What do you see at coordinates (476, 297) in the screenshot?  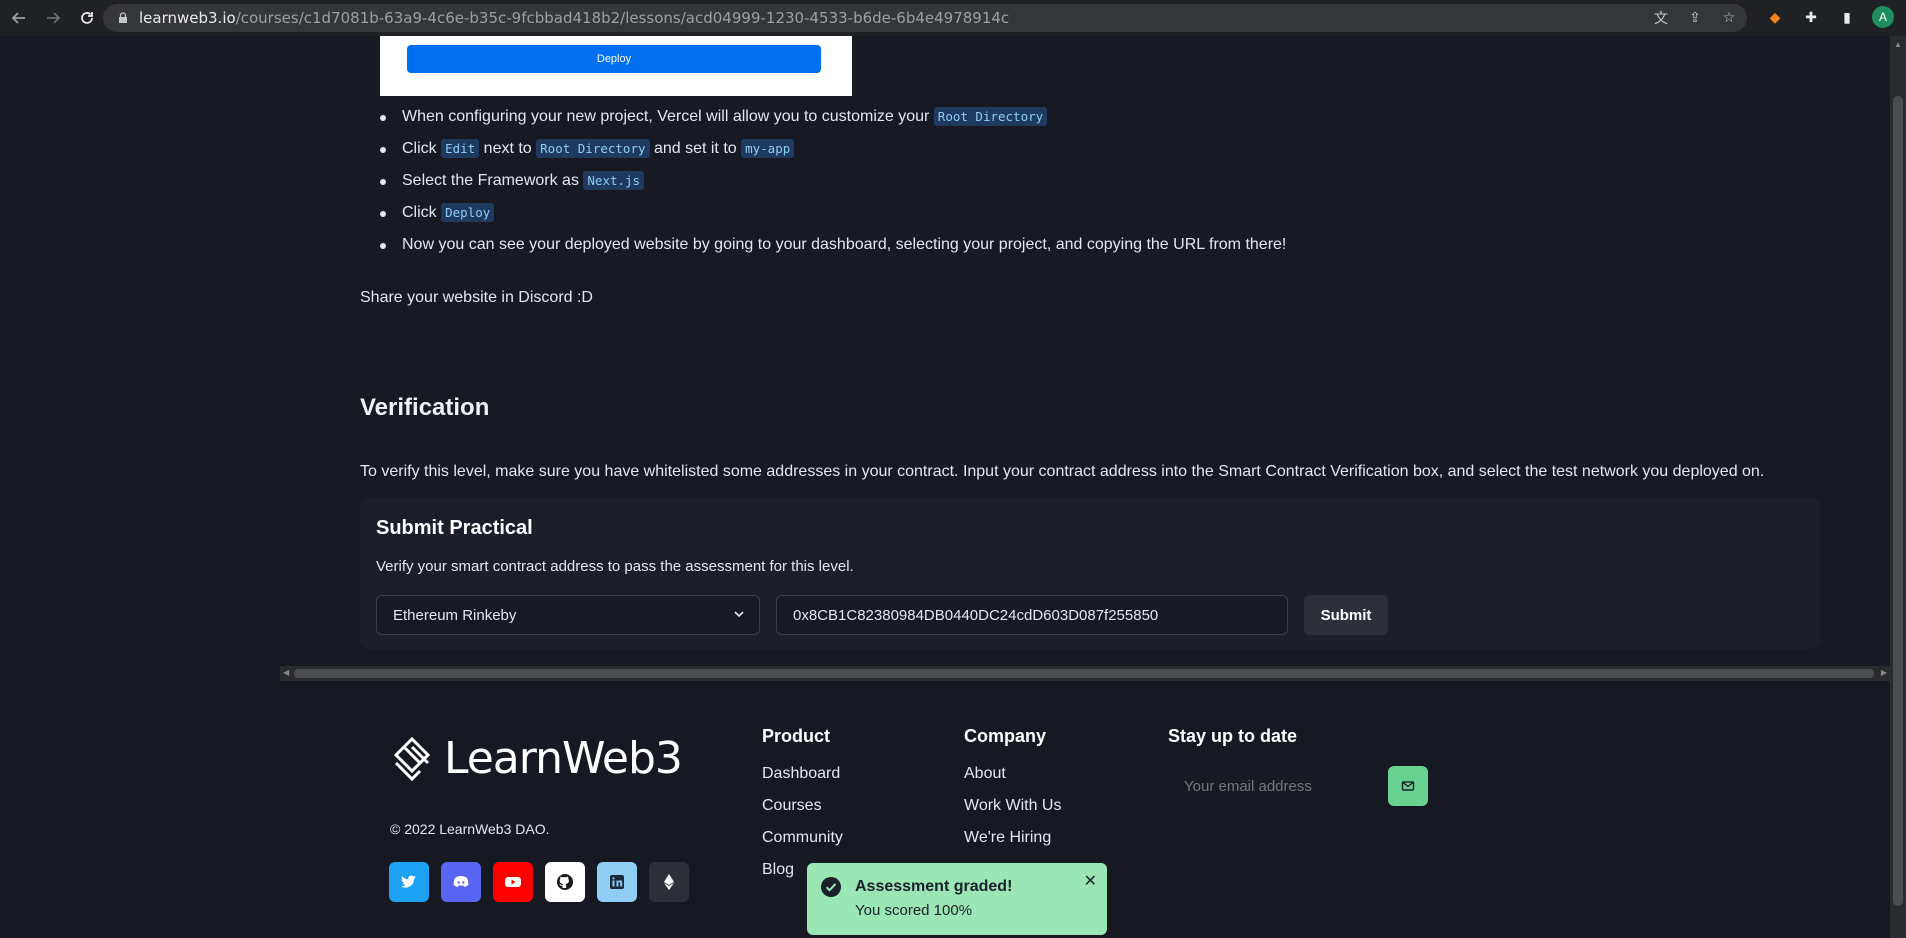 I see `share-text: Share your website in Discord :D` at bounding box center [476, 297].